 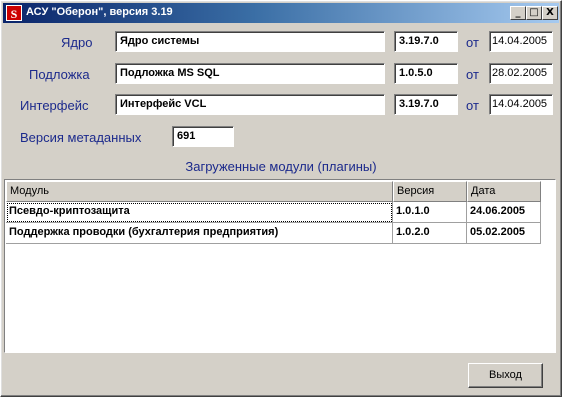 I want to click on module-version-cell: 1.0.1.0, so click(x=430, y=212).